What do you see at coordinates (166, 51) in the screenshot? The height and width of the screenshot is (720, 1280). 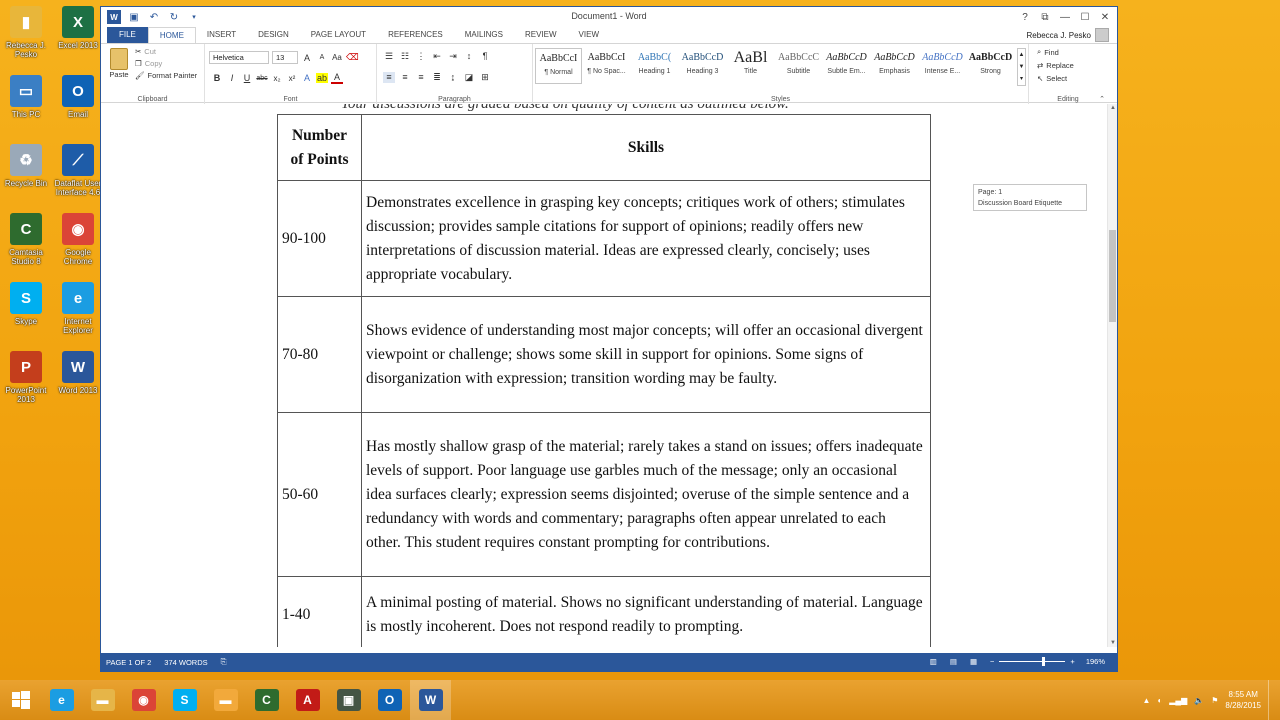 I see `cut-button: ✂ Cut` at bounding box center [166, 51].